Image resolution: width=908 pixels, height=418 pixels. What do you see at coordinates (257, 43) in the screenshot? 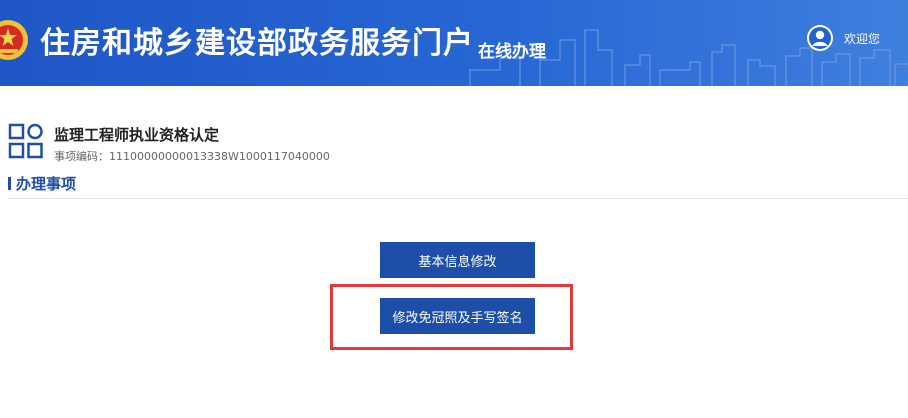
I see `portal-title: 住房和城乡建设部政务服务门户` at bounding box center [257, 43].